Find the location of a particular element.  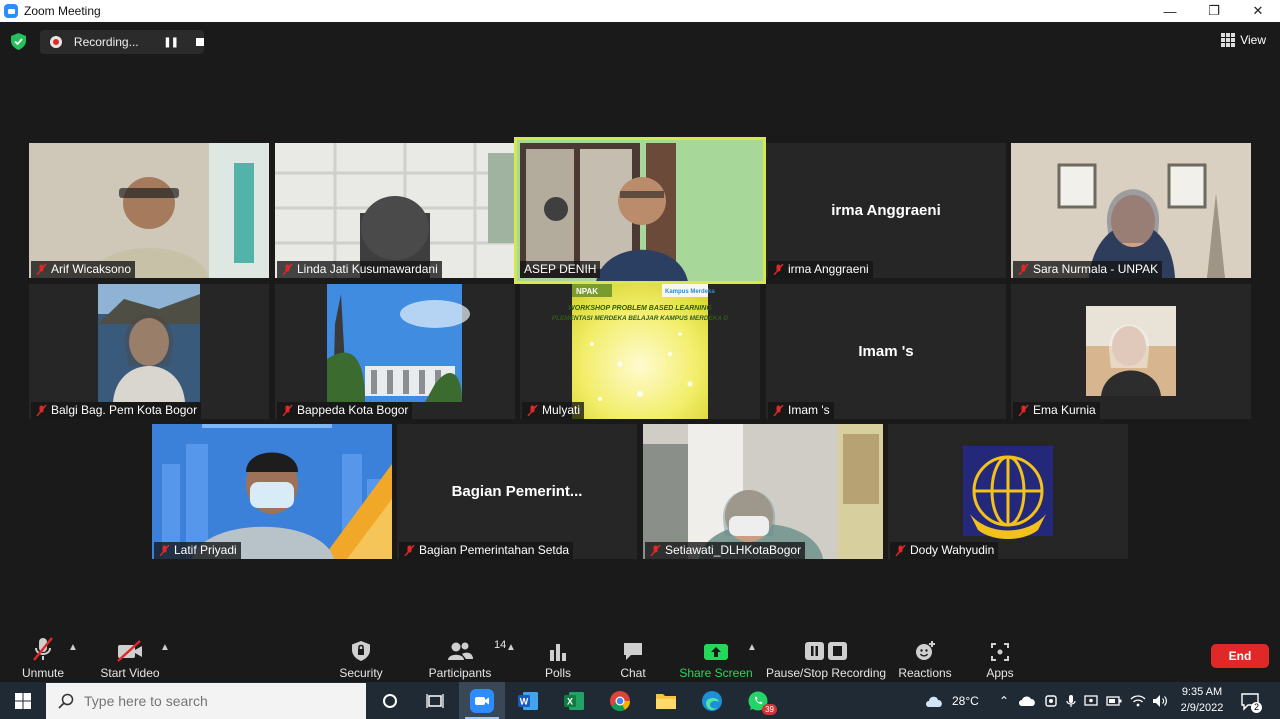

participant-tile-asep-denih: ASEP DENIH is located at coordinates (640, 210).